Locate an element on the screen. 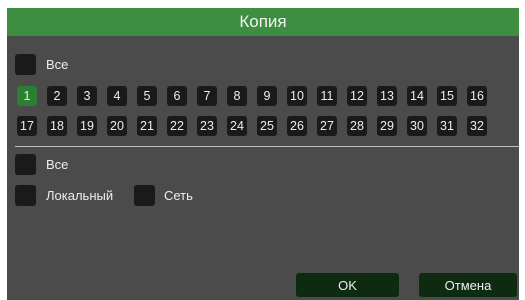 The width and height of the screenshot is (525, 300). network-checkbox is located at coordinates (144, 195).